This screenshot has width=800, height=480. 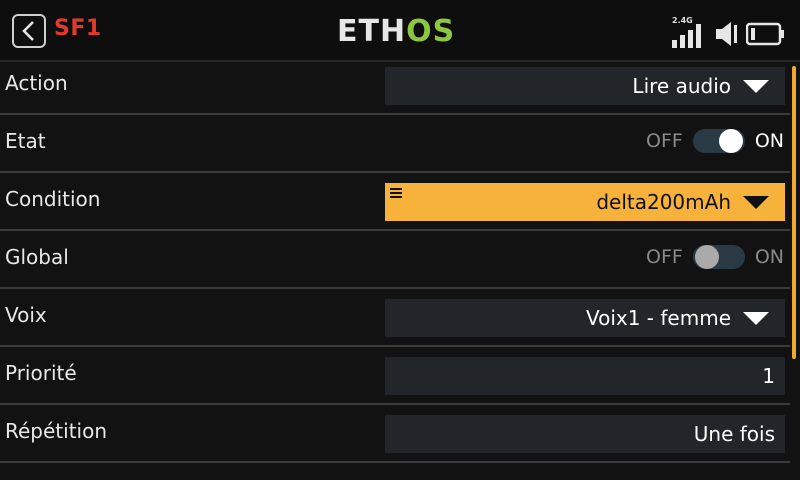 I want to click on row-repetition: Répétition Une fois, so click(x=395, y=434).